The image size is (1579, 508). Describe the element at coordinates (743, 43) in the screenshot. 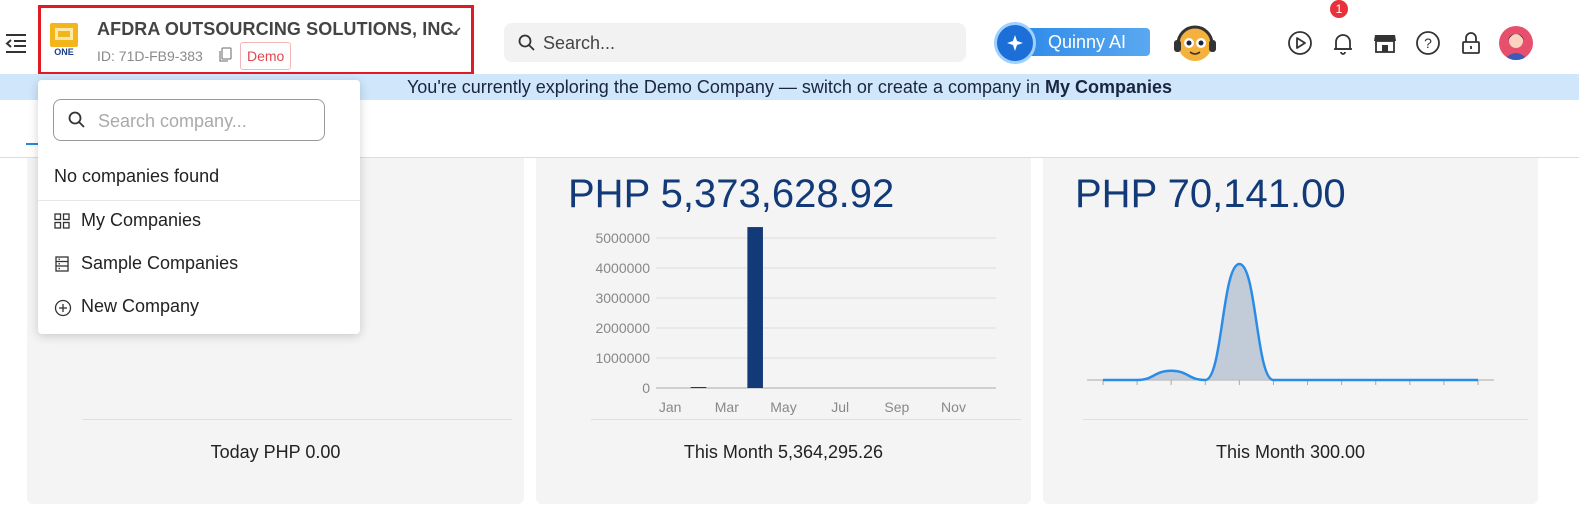

I see `search-input` at that location.